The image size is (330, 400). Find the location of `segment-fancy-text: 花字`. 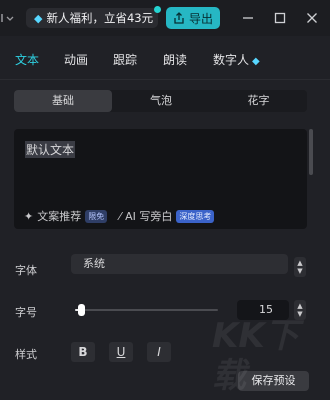

segment-fancy-text: 花字 is located at coordinates (258, 101).